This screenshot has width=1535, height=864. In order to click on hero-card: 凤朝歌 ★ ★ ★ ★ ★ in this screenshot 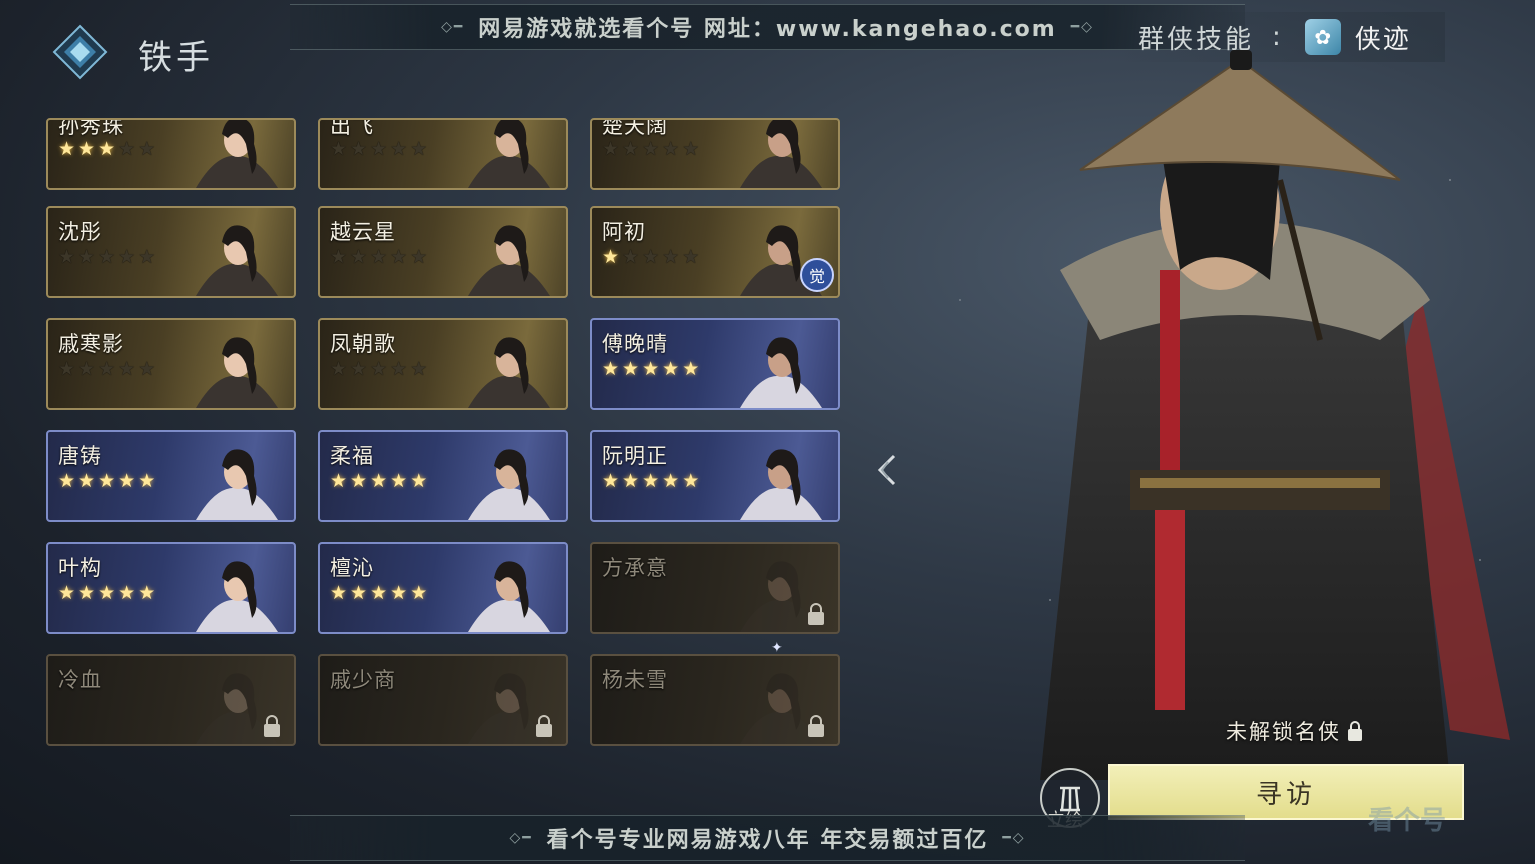, I will do `click(443, 364)`.